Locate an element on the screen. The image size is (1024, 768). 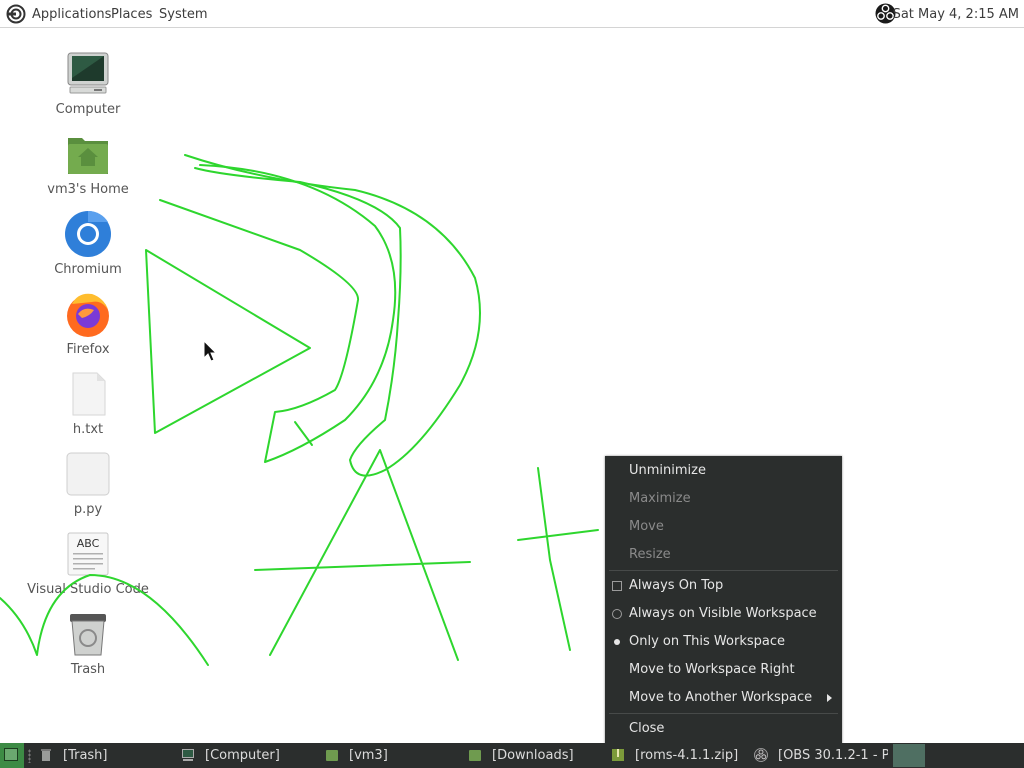
desktop-icon-label: Visual Studio Code is located at coordinates (88, 589).